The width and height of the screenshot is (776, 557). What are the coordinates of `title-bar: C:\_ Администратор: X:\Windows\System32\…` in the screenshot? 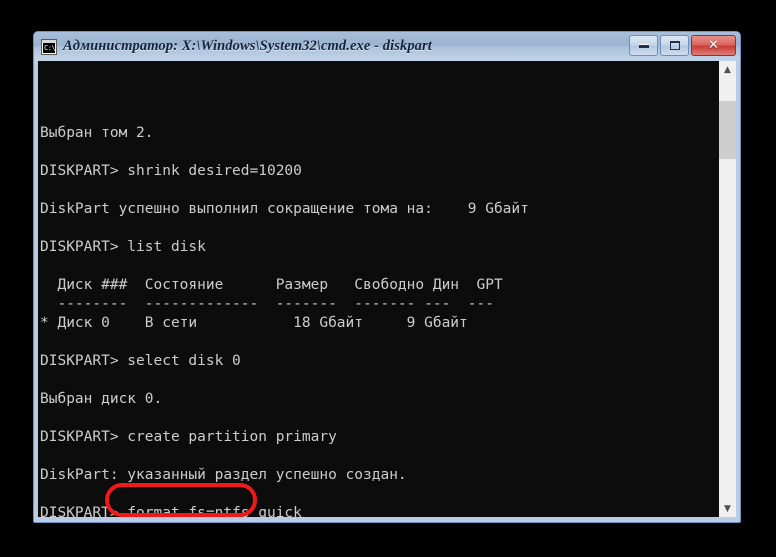 It's located at (387, 46).